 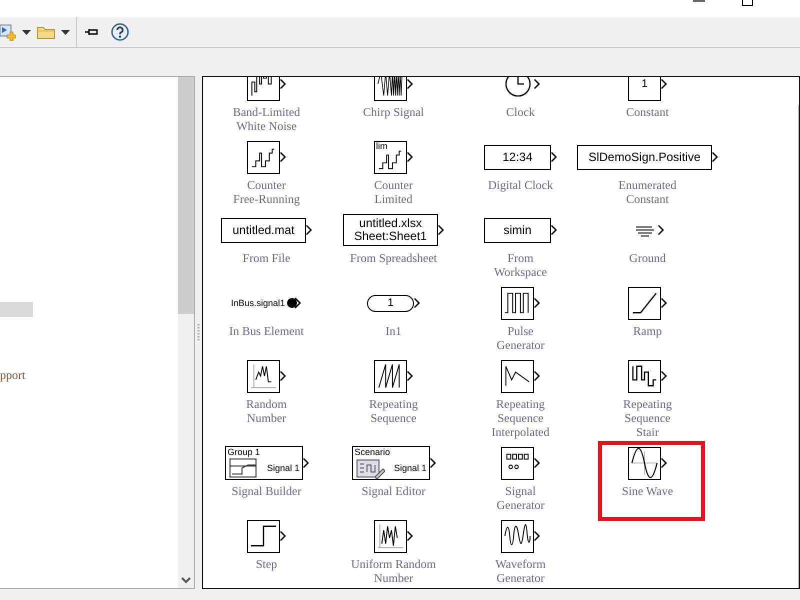 What do you see at coordinates (520, 112) in the screenshot?
I see `block-label: Clock` at bounding box center [520, 112].